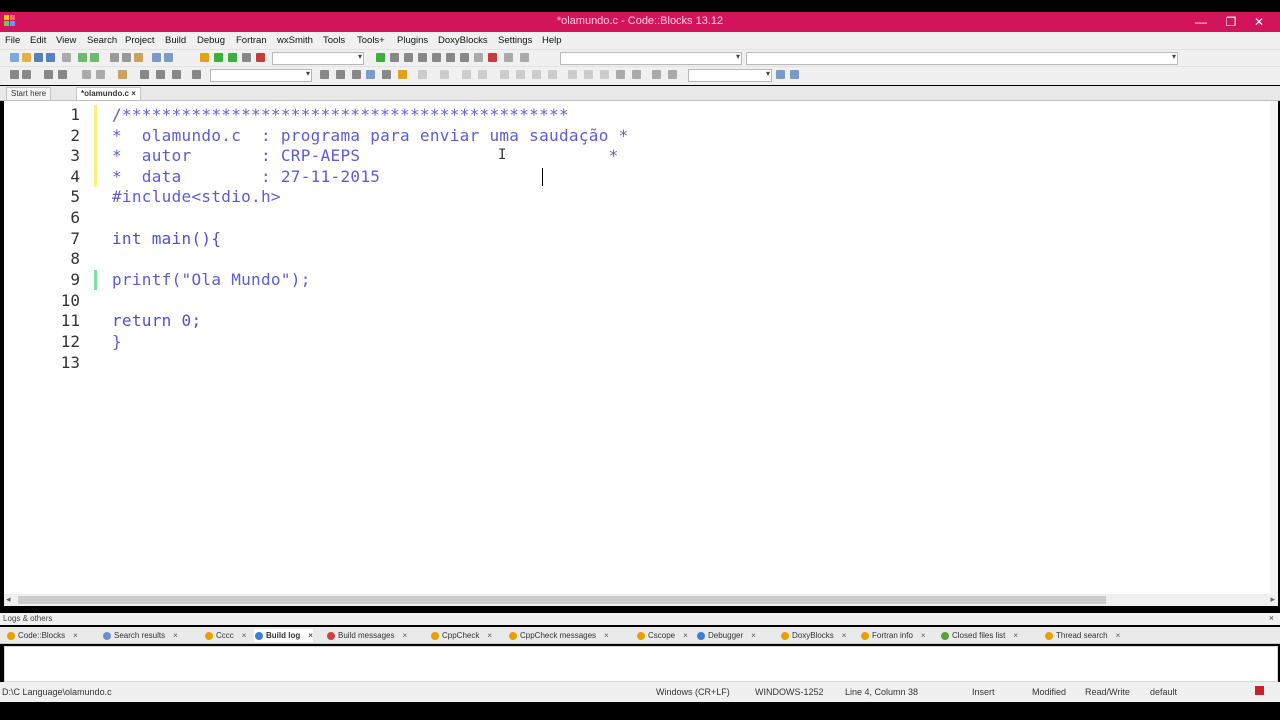 Image resolution: width=1280 pixels, height=720 pixels. I want to click on tab-start-here: Start here, so click(29, 93).